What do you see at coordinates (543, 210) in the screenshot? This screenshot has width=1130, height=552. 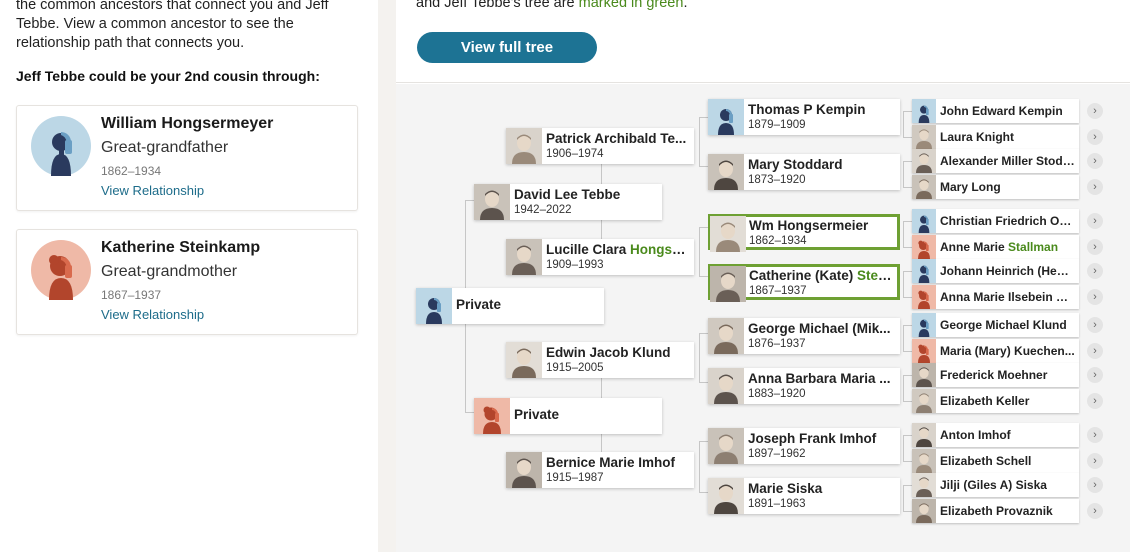 I see `person-years: 1942–2022` at bounding box center [543, 210].